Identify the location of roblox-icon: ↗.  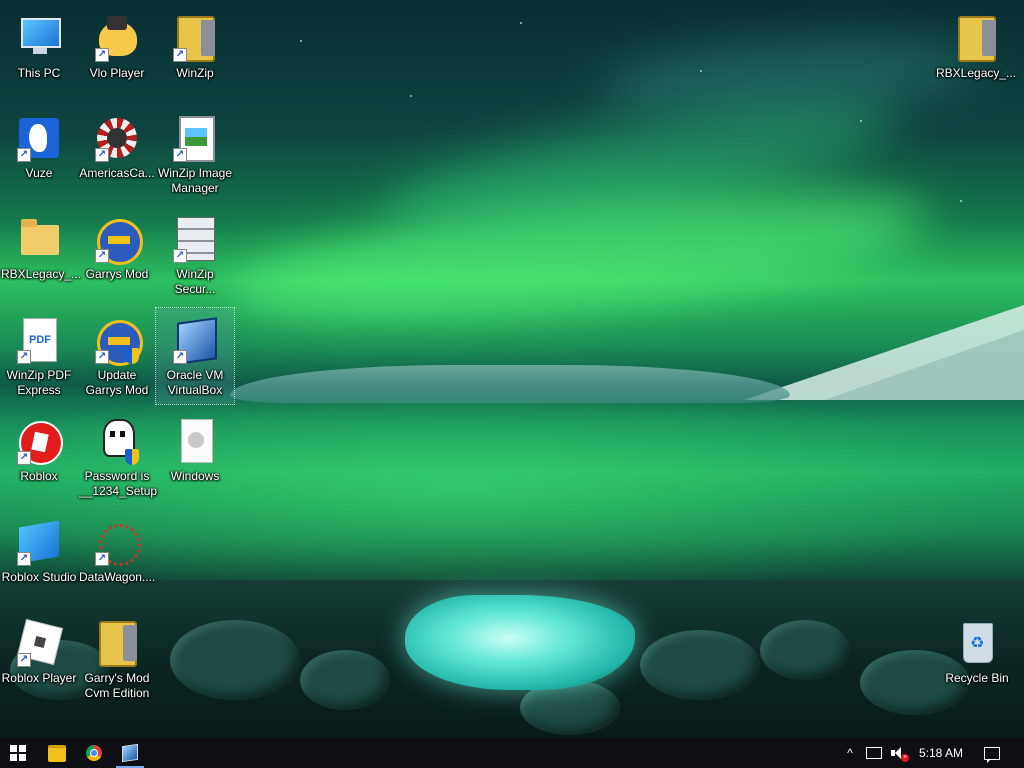
(39, 441).